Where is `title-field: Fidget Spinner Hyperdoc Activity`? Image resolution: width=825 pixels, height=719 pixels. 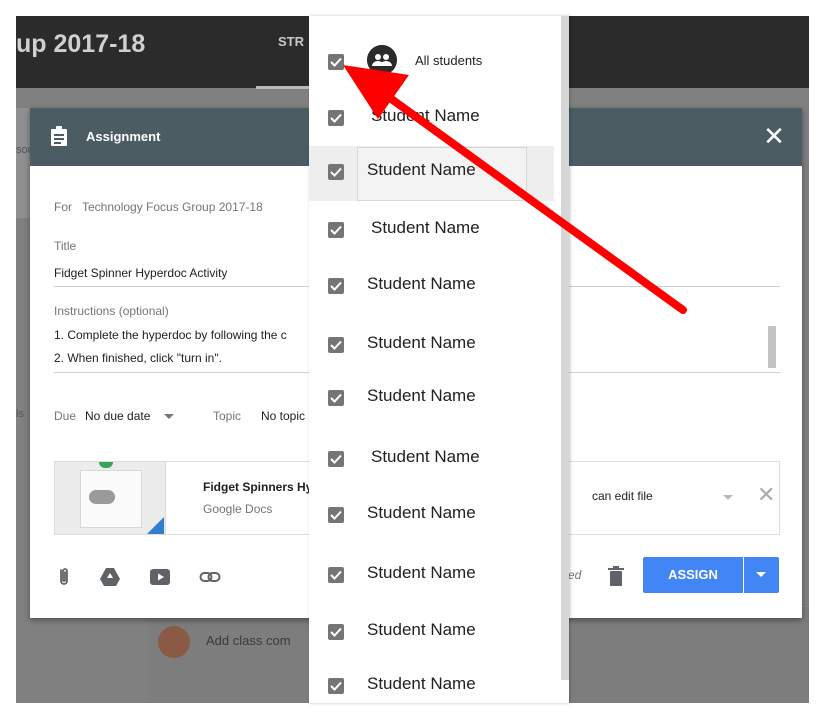
title-field: Fidget Spinner Hyperdoc Activity is located at coordinates (140, 273).